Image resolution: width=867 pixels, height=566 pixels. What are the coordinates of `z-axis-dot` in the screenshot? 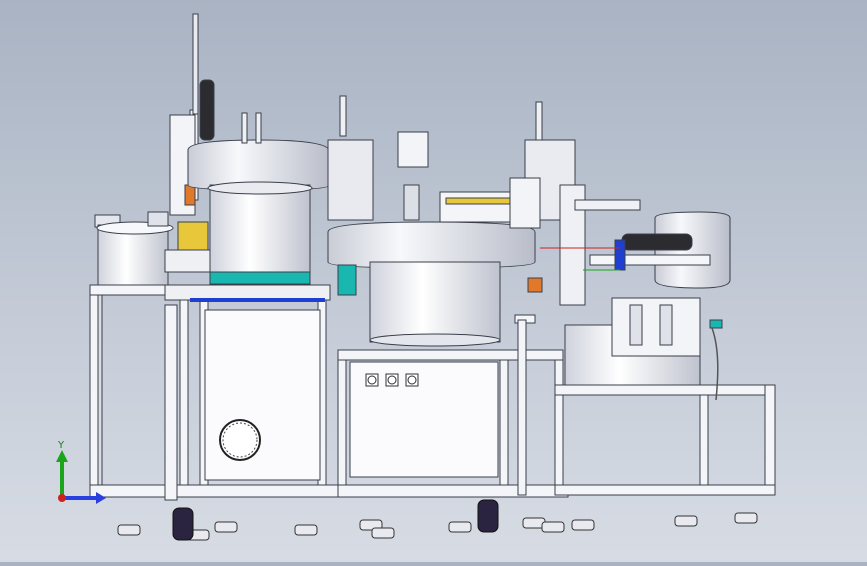 It's located at (62, 498).